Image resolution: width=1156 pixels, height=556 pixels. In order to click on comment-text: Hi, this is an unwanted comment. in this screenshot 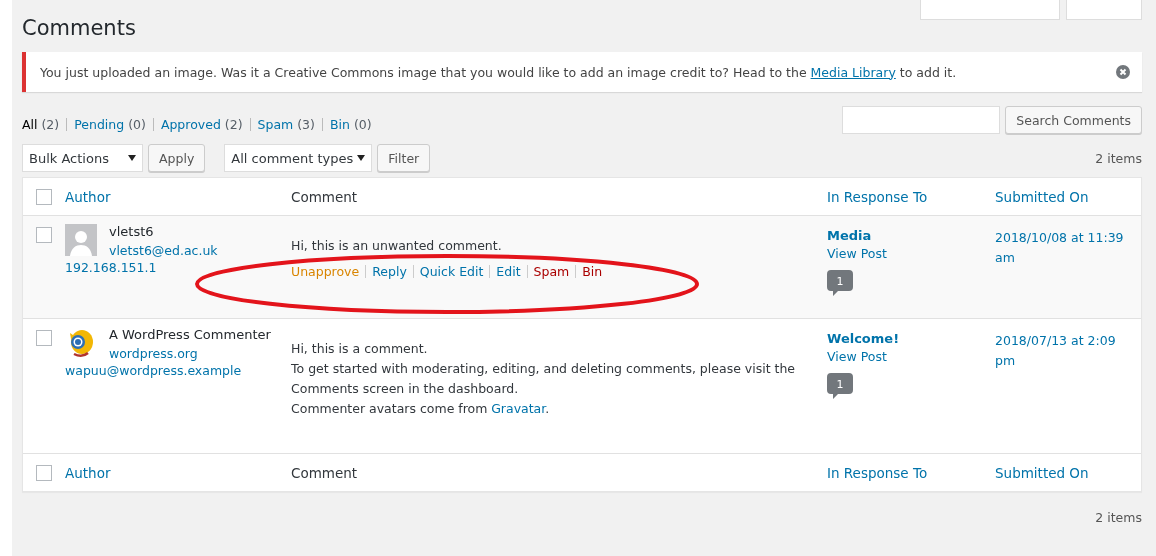, I will do `click(397, 246)`.